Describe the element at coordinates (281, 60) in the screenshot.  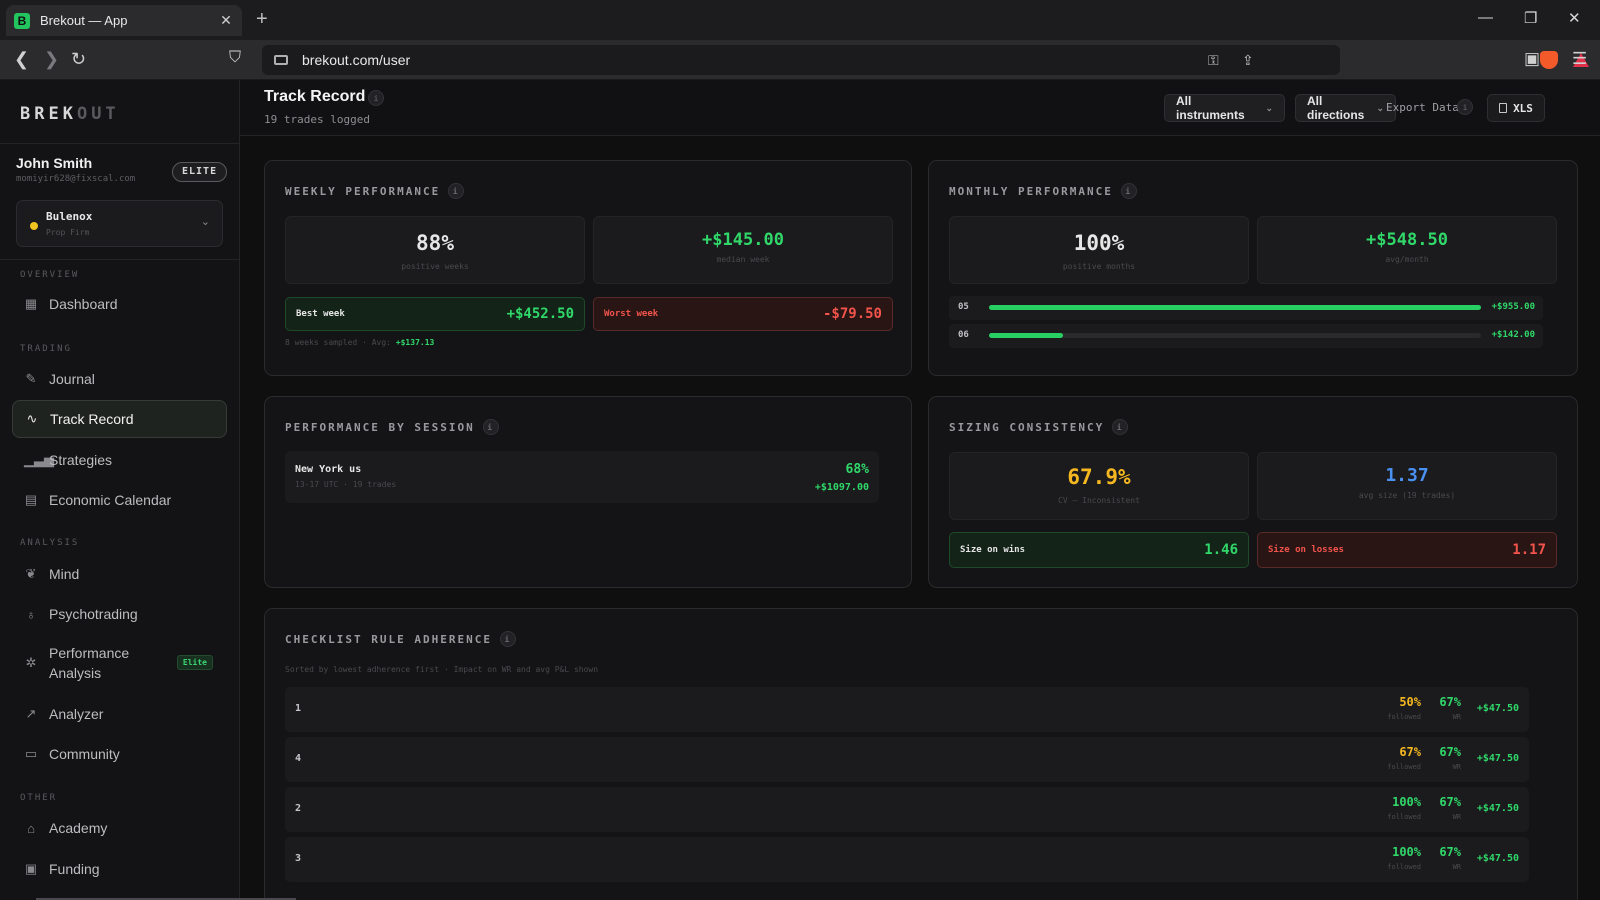
I see `site-settings-icon` at that location.